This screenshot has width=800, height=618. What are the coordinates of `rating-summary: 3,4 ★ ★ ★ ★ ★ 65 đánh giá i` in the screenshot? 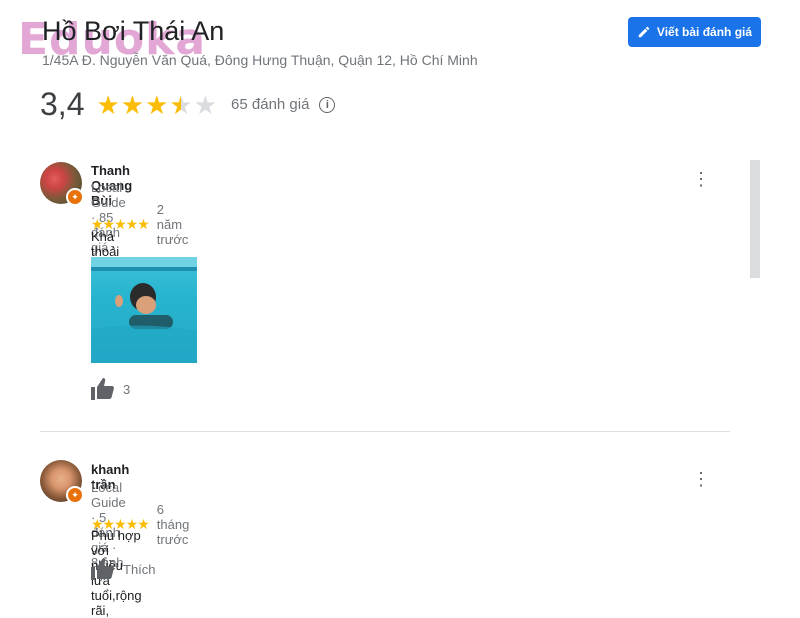 It's located at (188, 104).